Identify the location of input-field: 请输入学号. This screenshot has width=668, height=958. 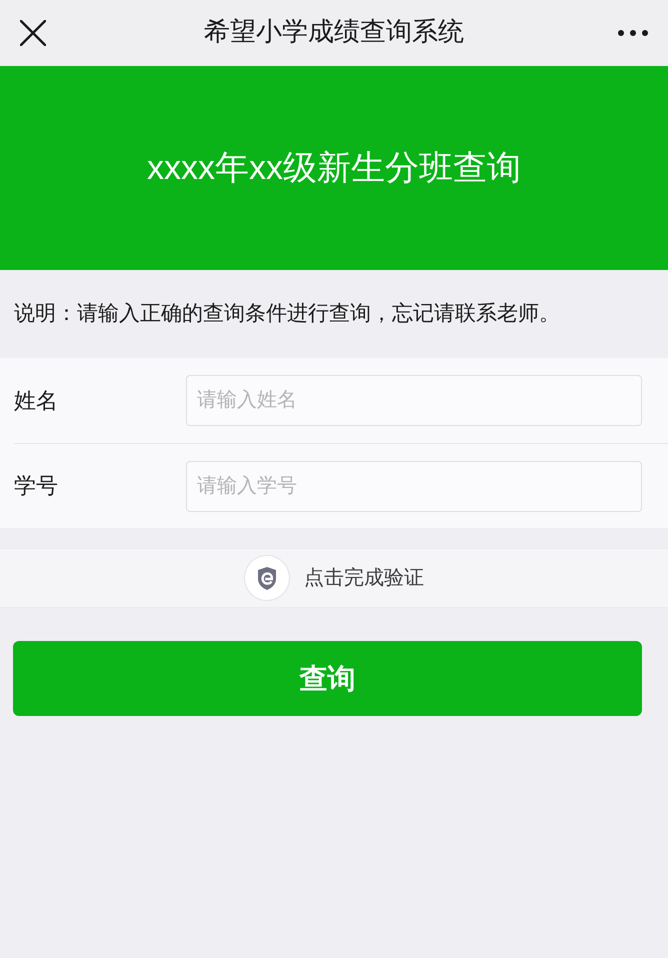
(414, 486).